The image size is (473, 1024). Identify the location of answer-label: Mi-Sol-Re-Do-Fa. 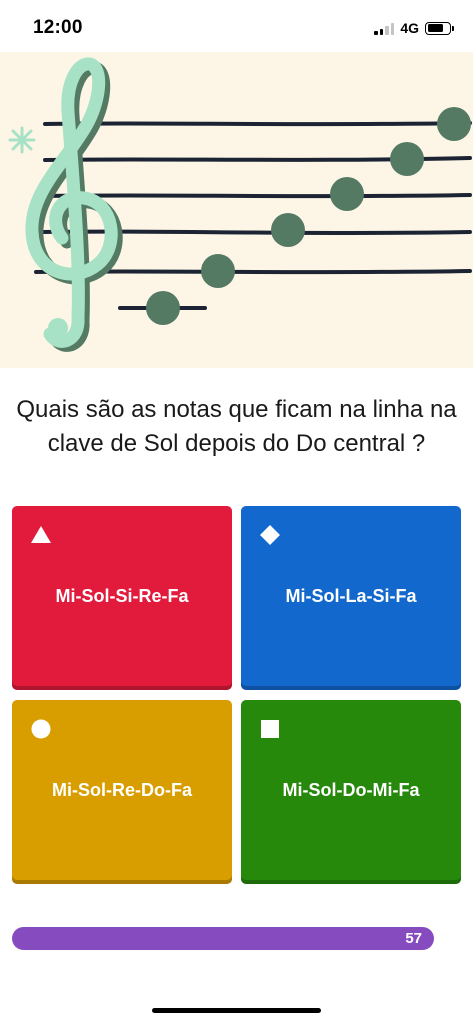
(122, 789).